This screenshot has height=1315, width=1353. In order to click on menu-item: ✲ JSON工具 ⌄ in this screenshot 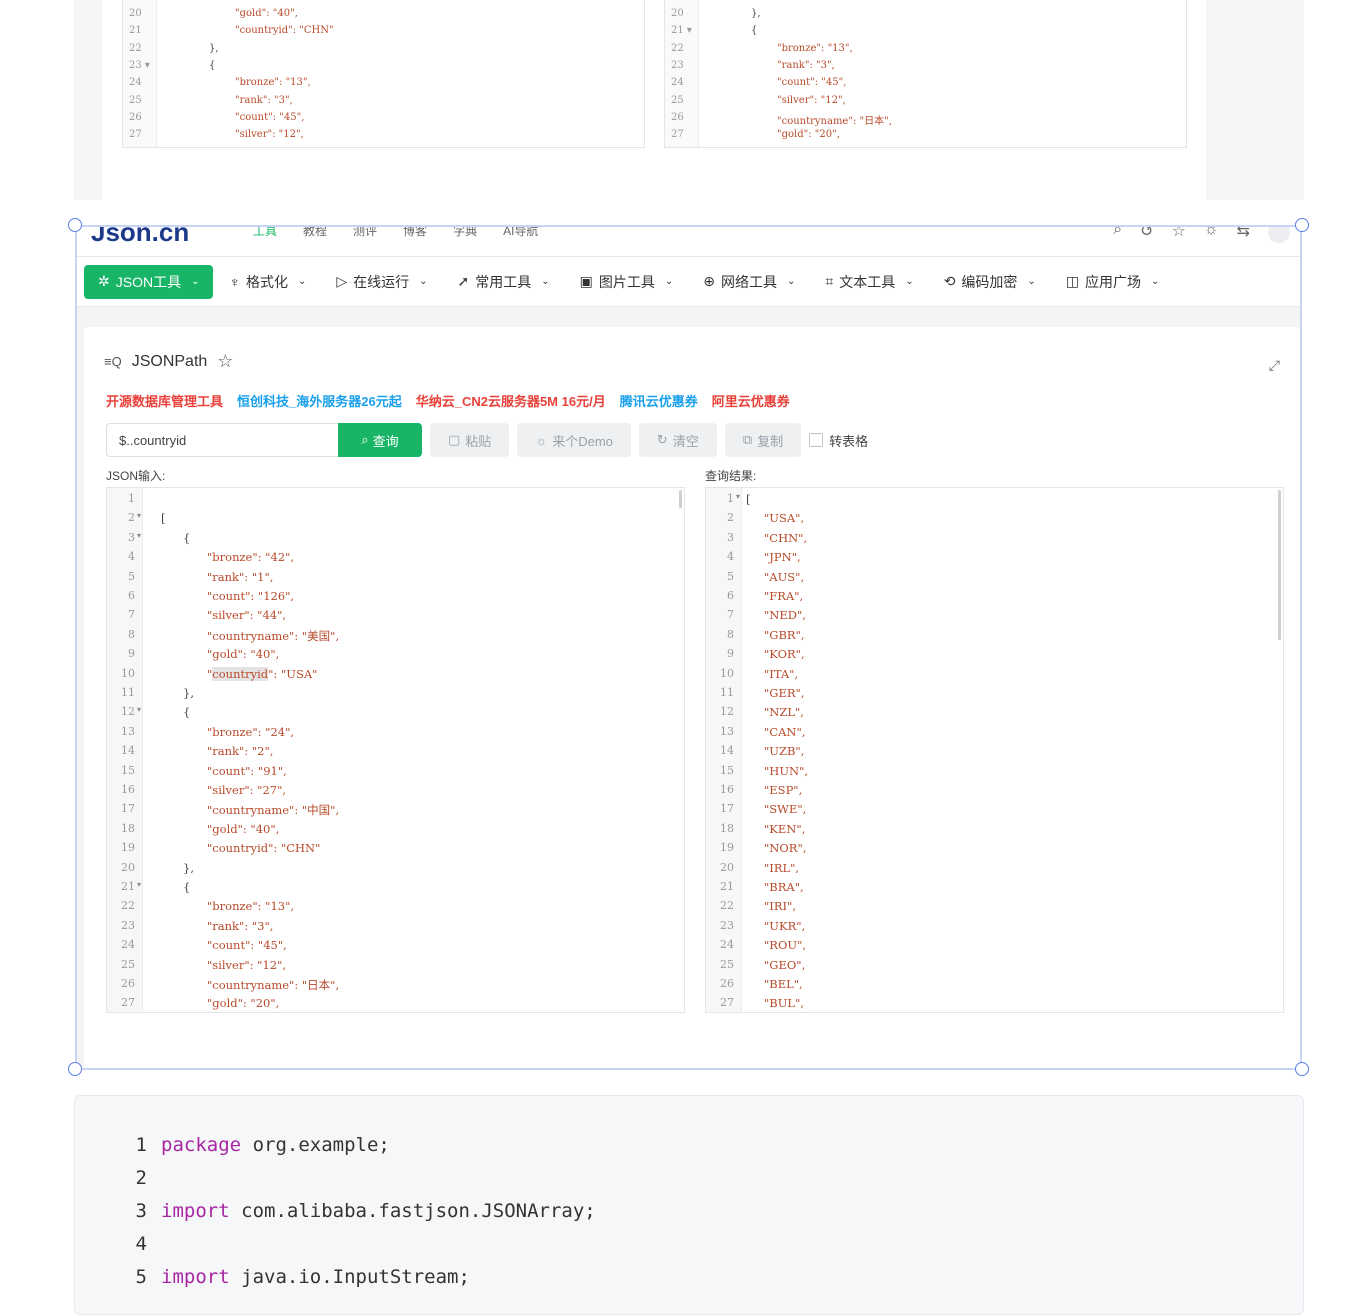, I will do `click(149, 281)`.